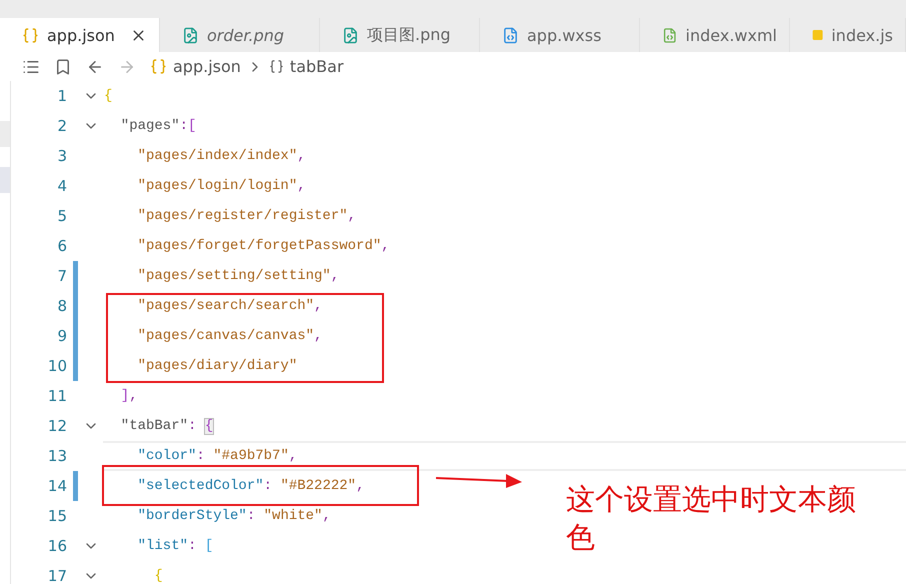 This screenshot has width=906, height=584. Describe the element at coordinates (129, 396) in the screenshot. I see `code-line: ],` at that location.